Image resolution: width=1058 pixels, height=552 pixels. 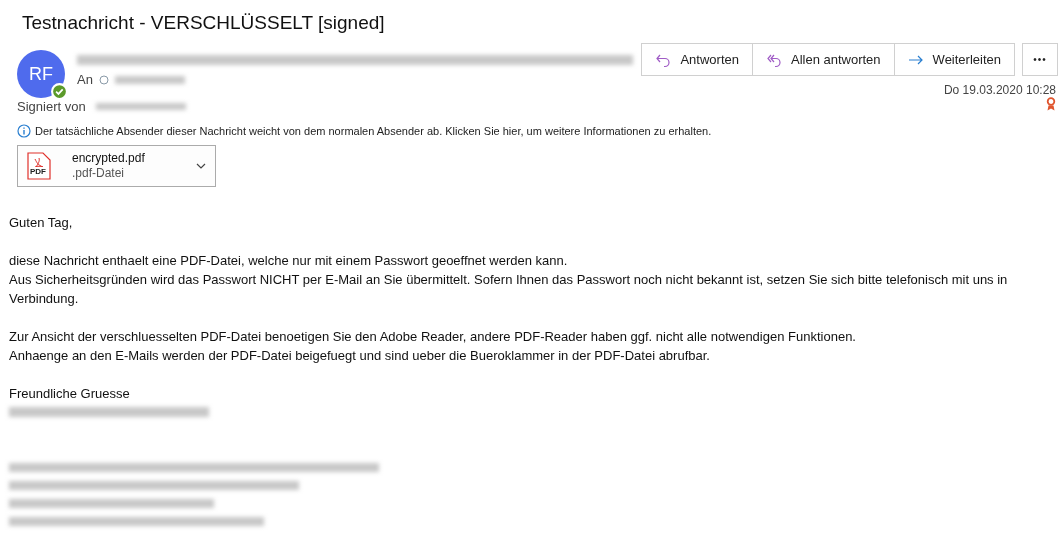 I want to click on body-text: Zur Ansicht der verschluesselten PDF-Datei benoetigen Sie den Adobe Reader, andere PDF-Reader haben ggf. nicht alle notwendigen Funktionen., so click(x=433, y=337).